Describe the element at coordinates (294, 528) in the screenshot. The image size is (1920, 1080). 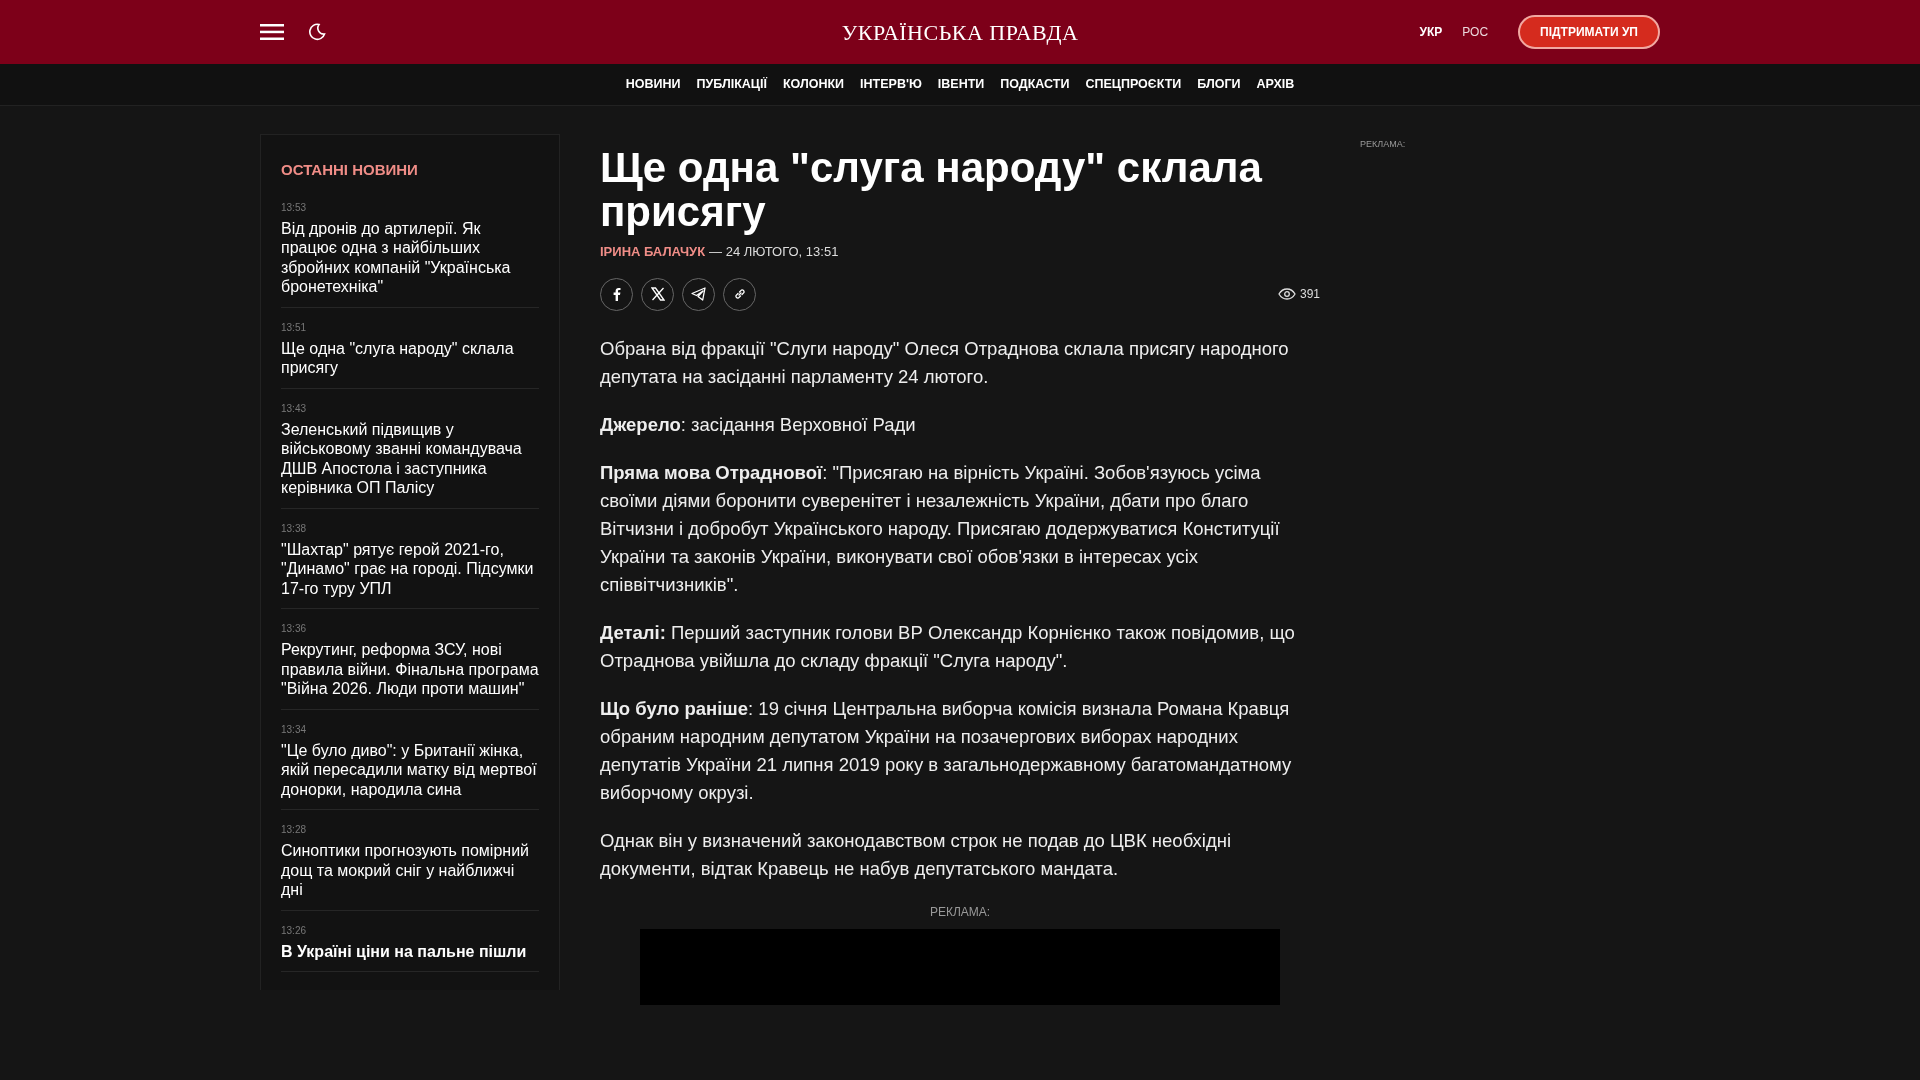
I see `news-time: 13:38` at that location.